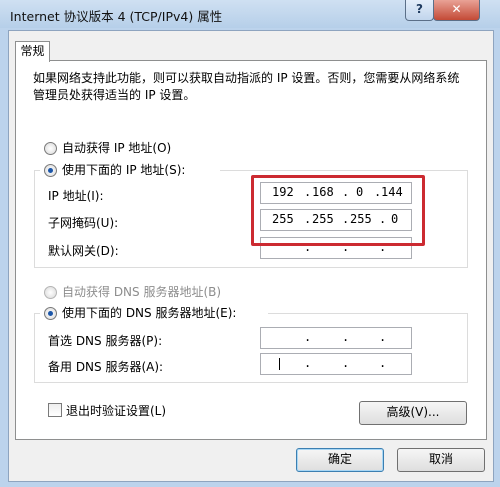 Image resolution: width=500 pixels, height=487 pixels. What do you see at coordinates (32, 51) in the screenshot?
I see `tab-general: 常规` at bounding box center [32, 51].